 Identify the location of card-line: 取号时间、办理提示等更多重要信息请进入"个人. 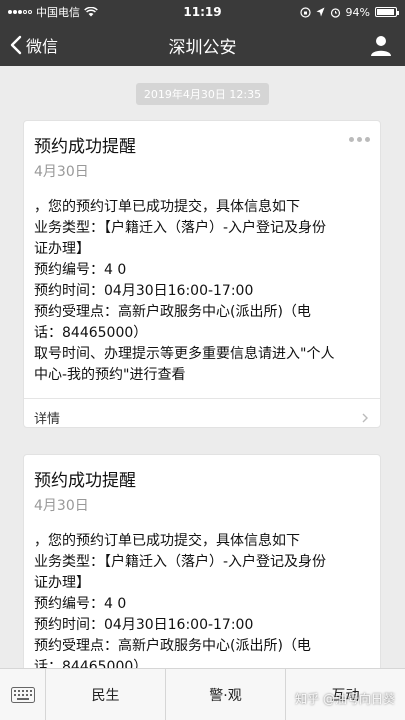
(184, 354).